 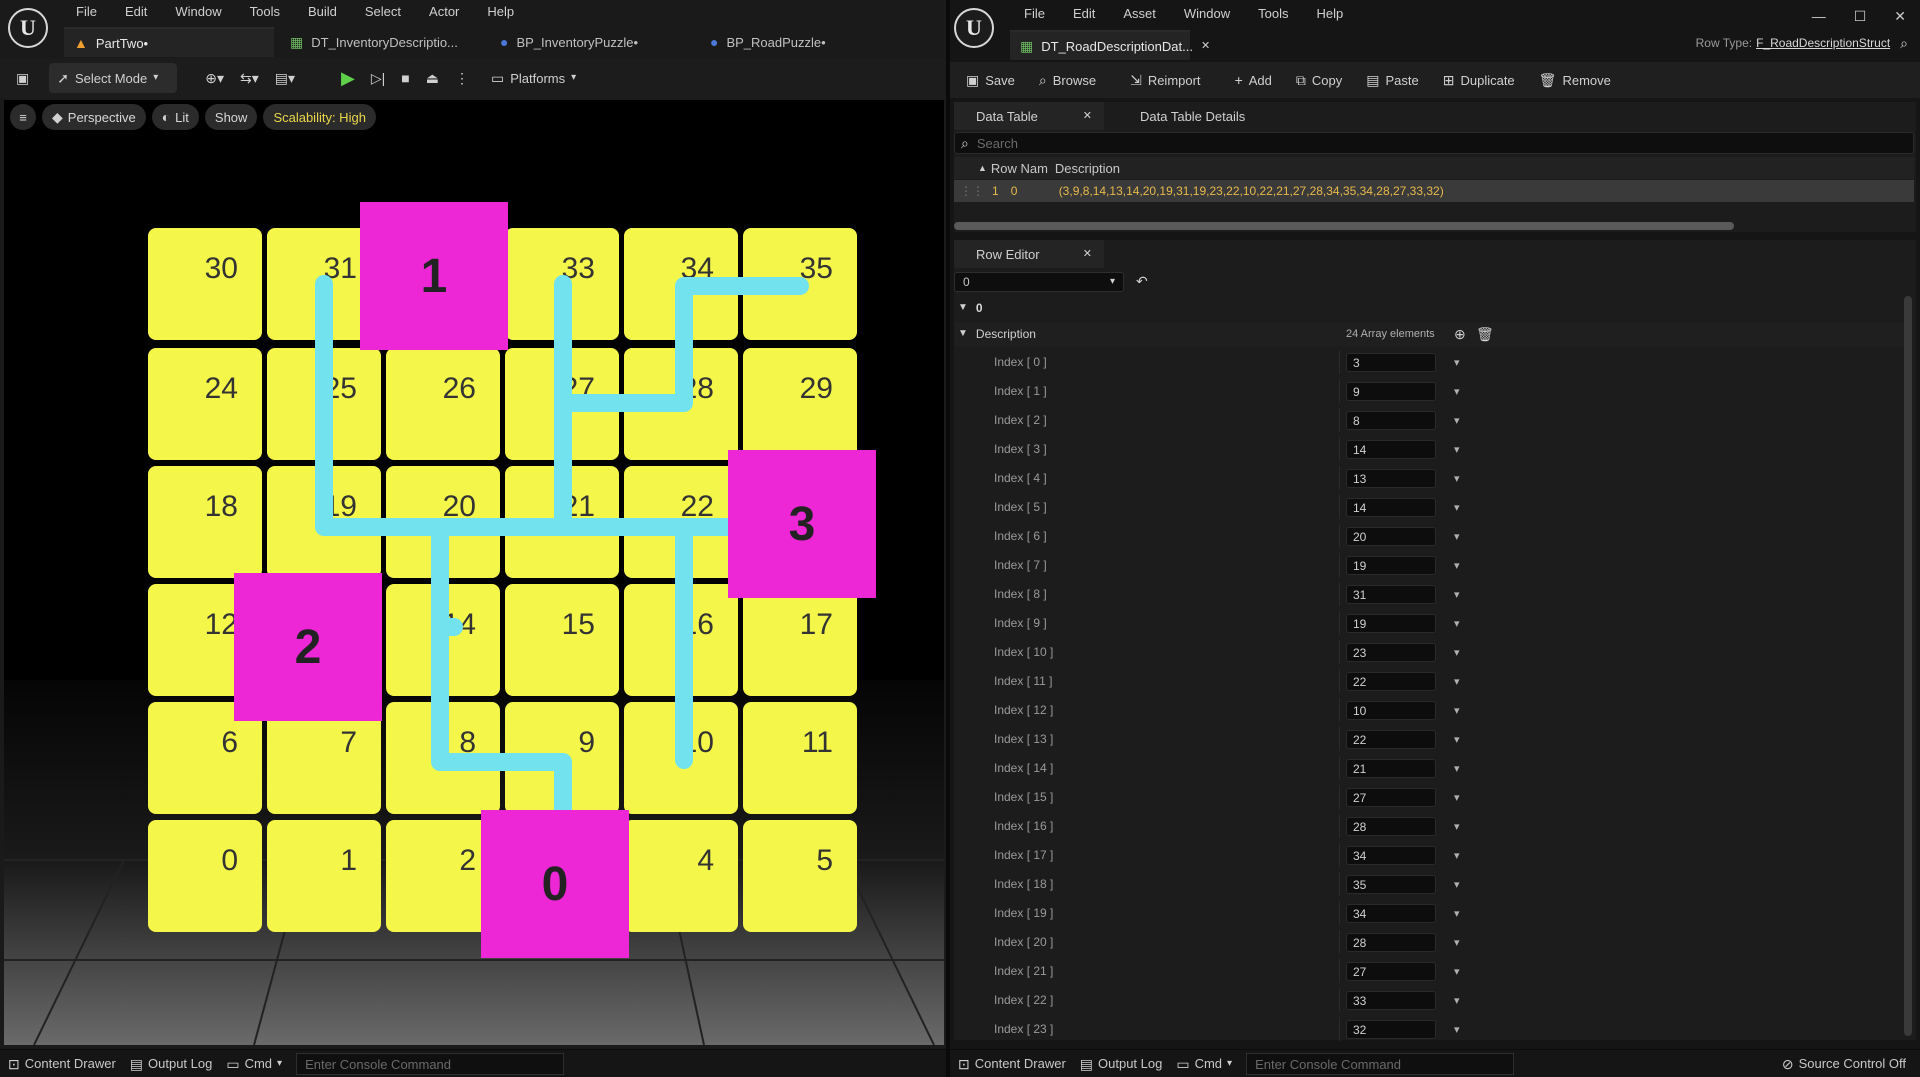 I want to click on reset-arrow-icon: ↶, so click(x=1142, y=281).